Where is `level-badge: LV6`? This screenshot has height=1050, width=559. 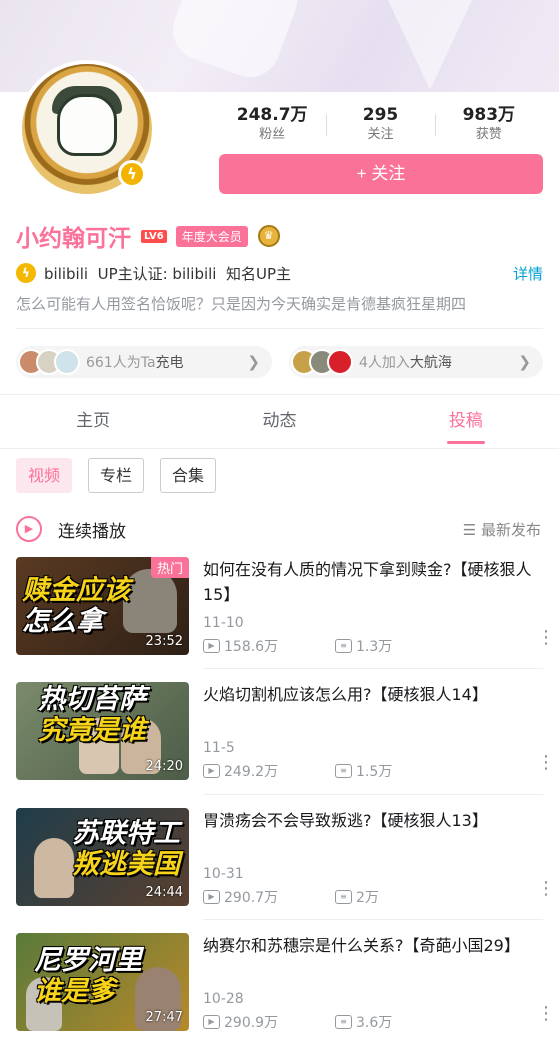 level-badge: LV6 is located at coordinates (154, 236).